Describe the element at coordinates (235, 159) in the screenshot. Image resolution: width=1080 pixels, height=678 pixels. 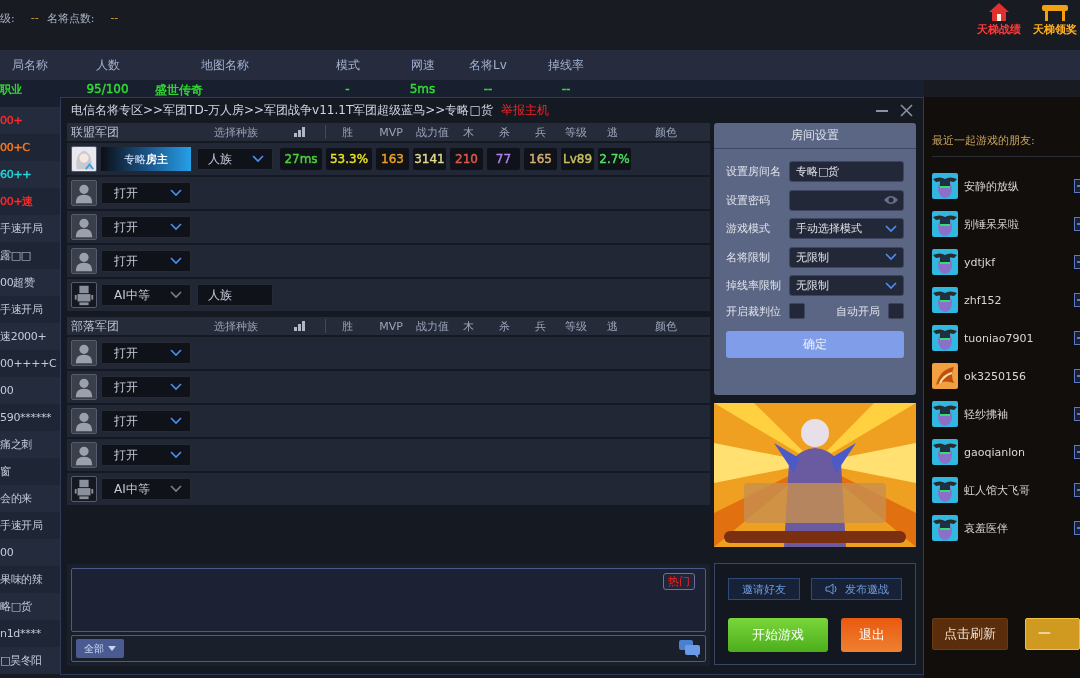
I see `race-dropdown: 人族` at that location.